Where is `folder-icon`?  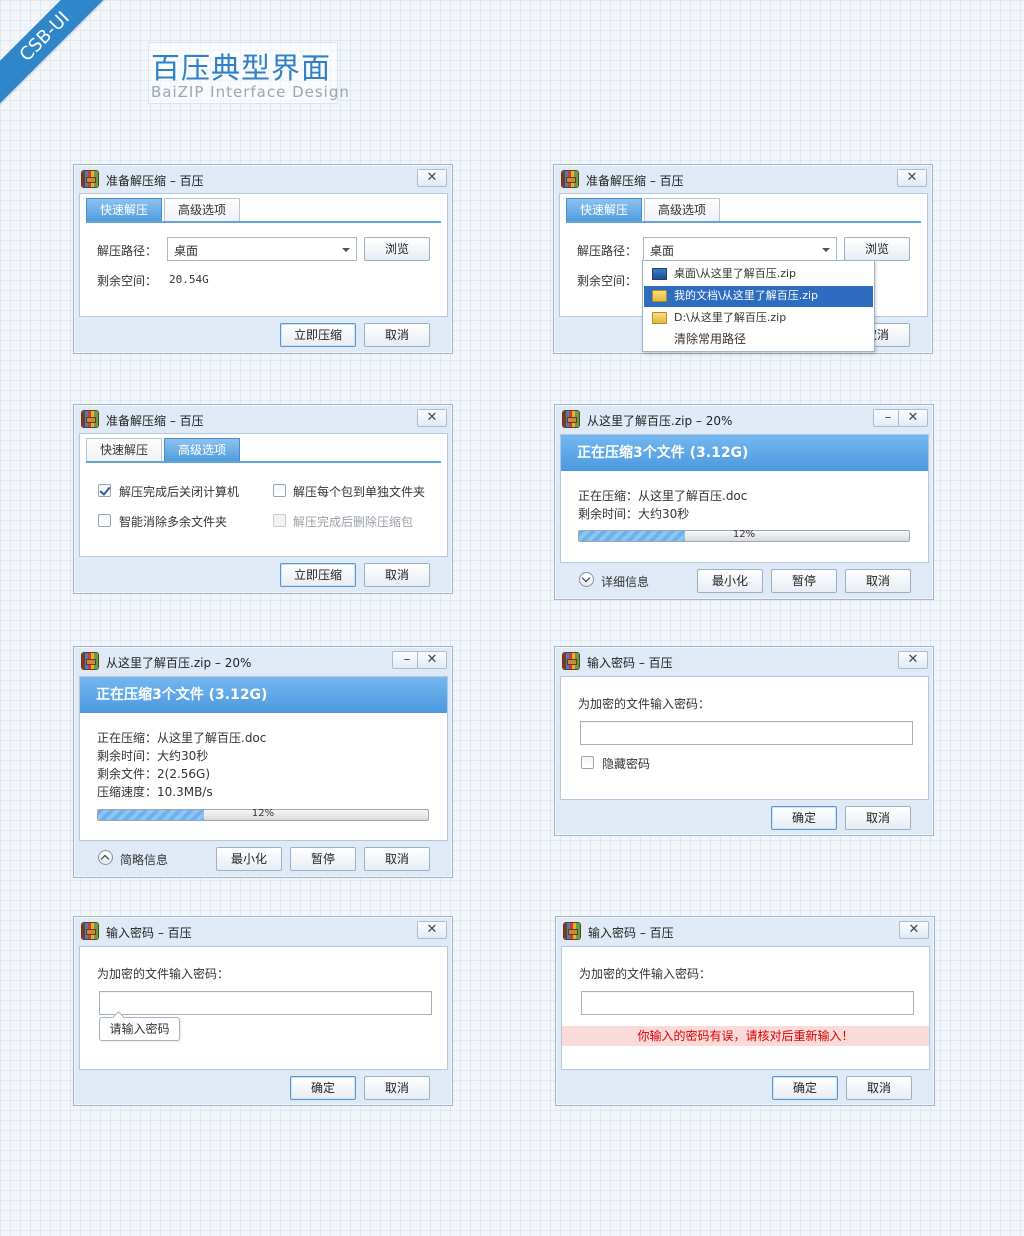 folder-icon is located at coordinates (659, 318).